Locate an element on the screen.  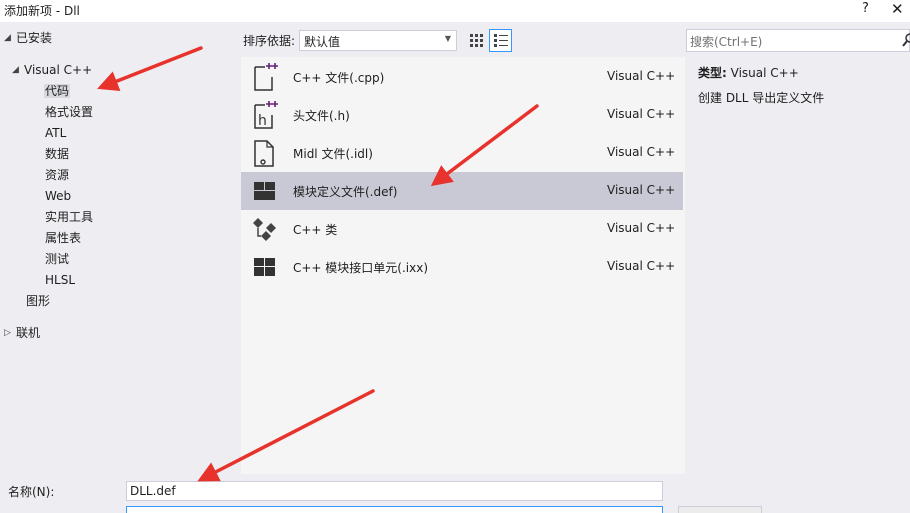
search-icon is located at coordinates (905, 40).